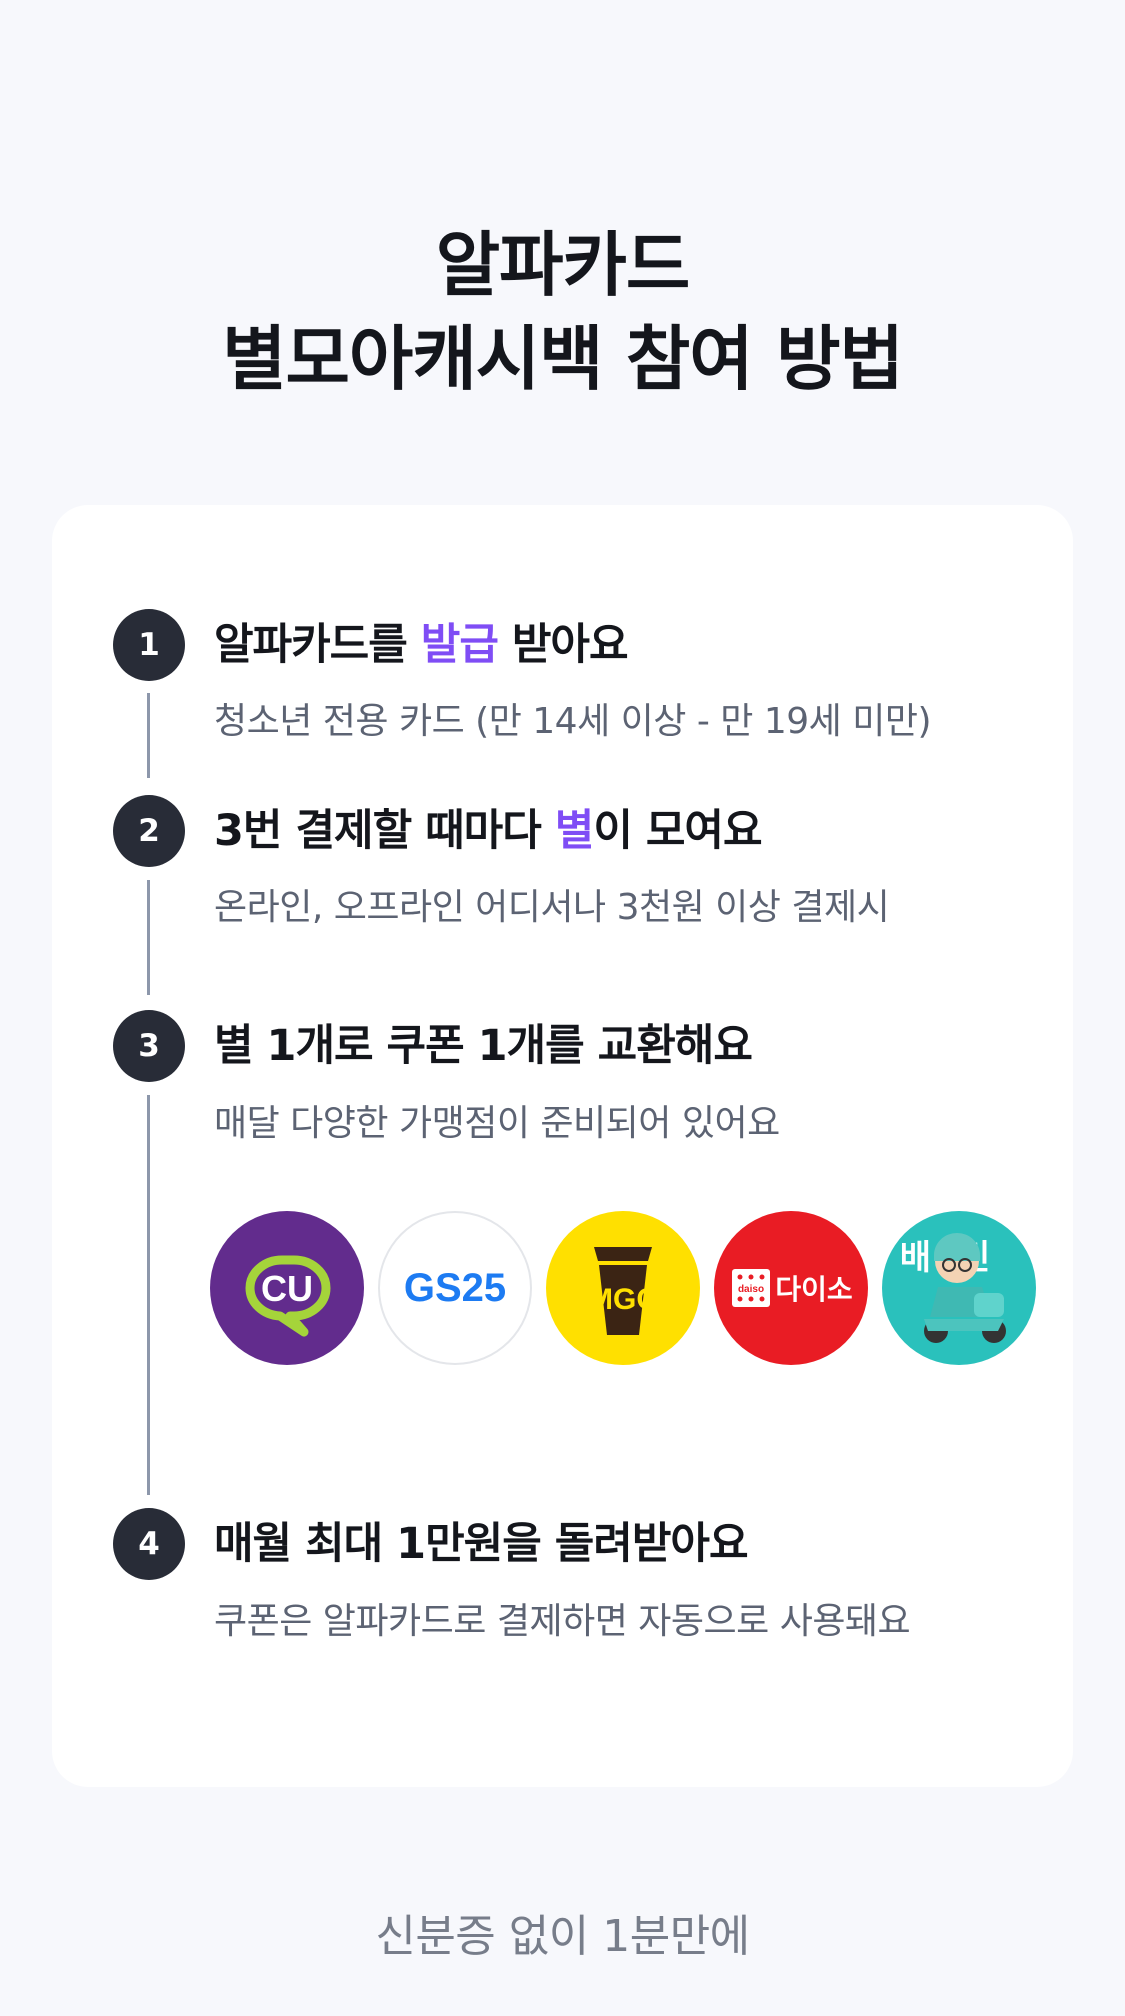 This screenshot has width=1125, height=2016. I want to click on step-title-text: 알파카드를, so click(317, 645).